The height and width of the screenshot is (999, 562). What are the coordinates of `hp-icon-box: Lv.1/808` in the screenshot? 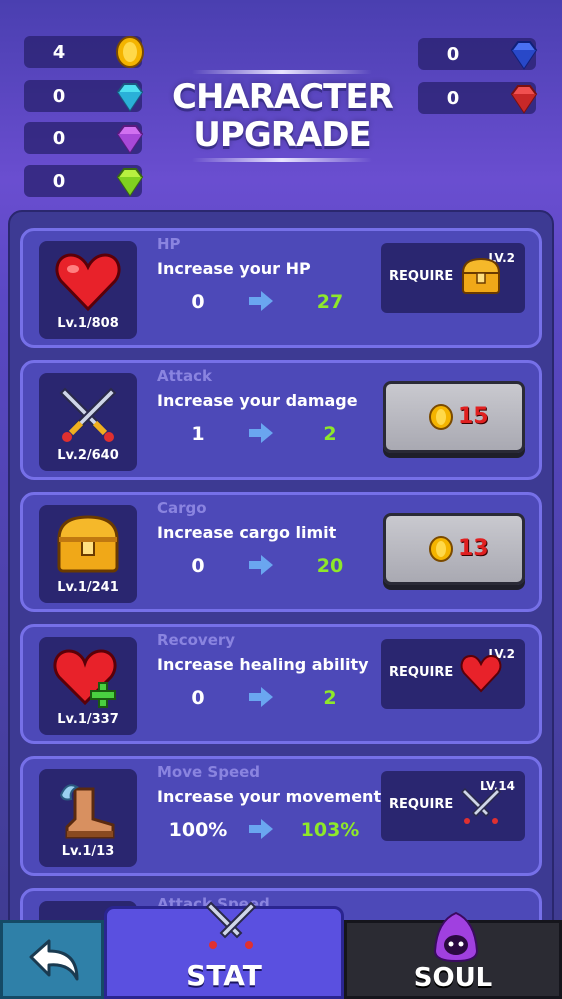 It's located at (88, 290).